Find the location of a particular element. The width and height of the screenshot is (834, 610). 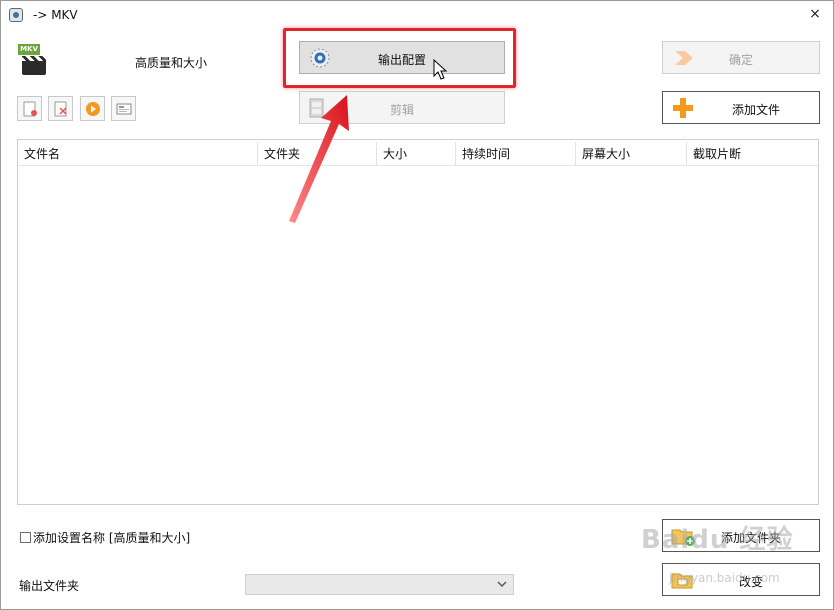

plus-icon is located at coordinates (683, 108).